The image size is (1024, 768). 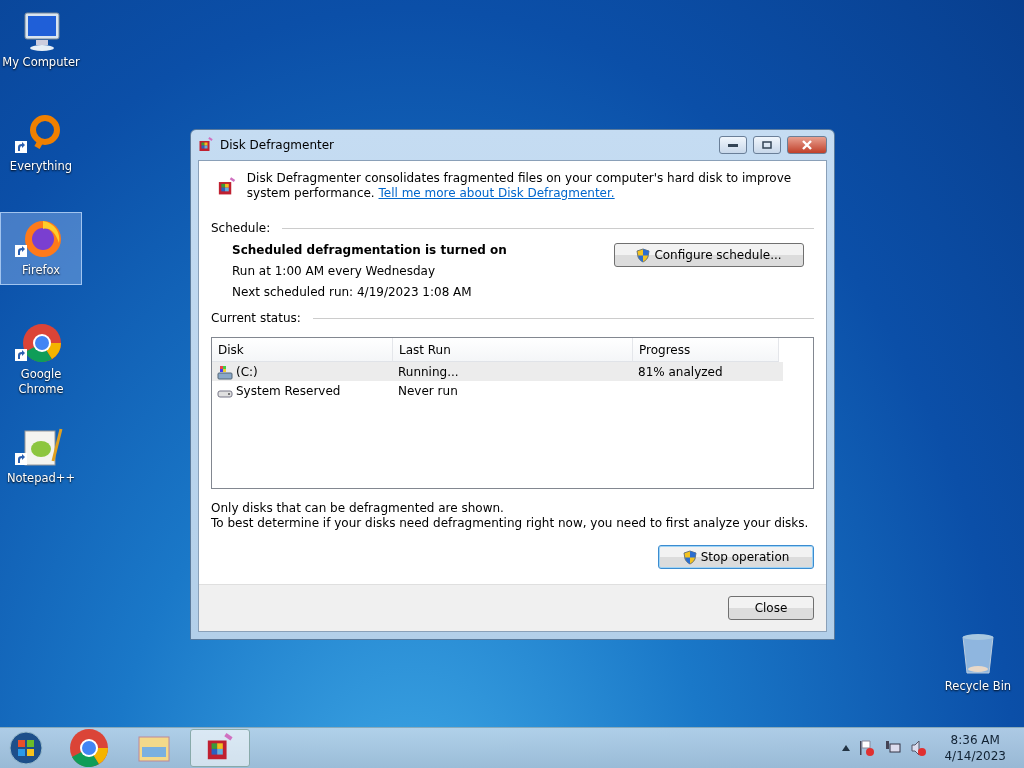 What do you see at coordinates (154, 748) in the screenshot?
I see `folder-icon` at bounding box center [154, 748].